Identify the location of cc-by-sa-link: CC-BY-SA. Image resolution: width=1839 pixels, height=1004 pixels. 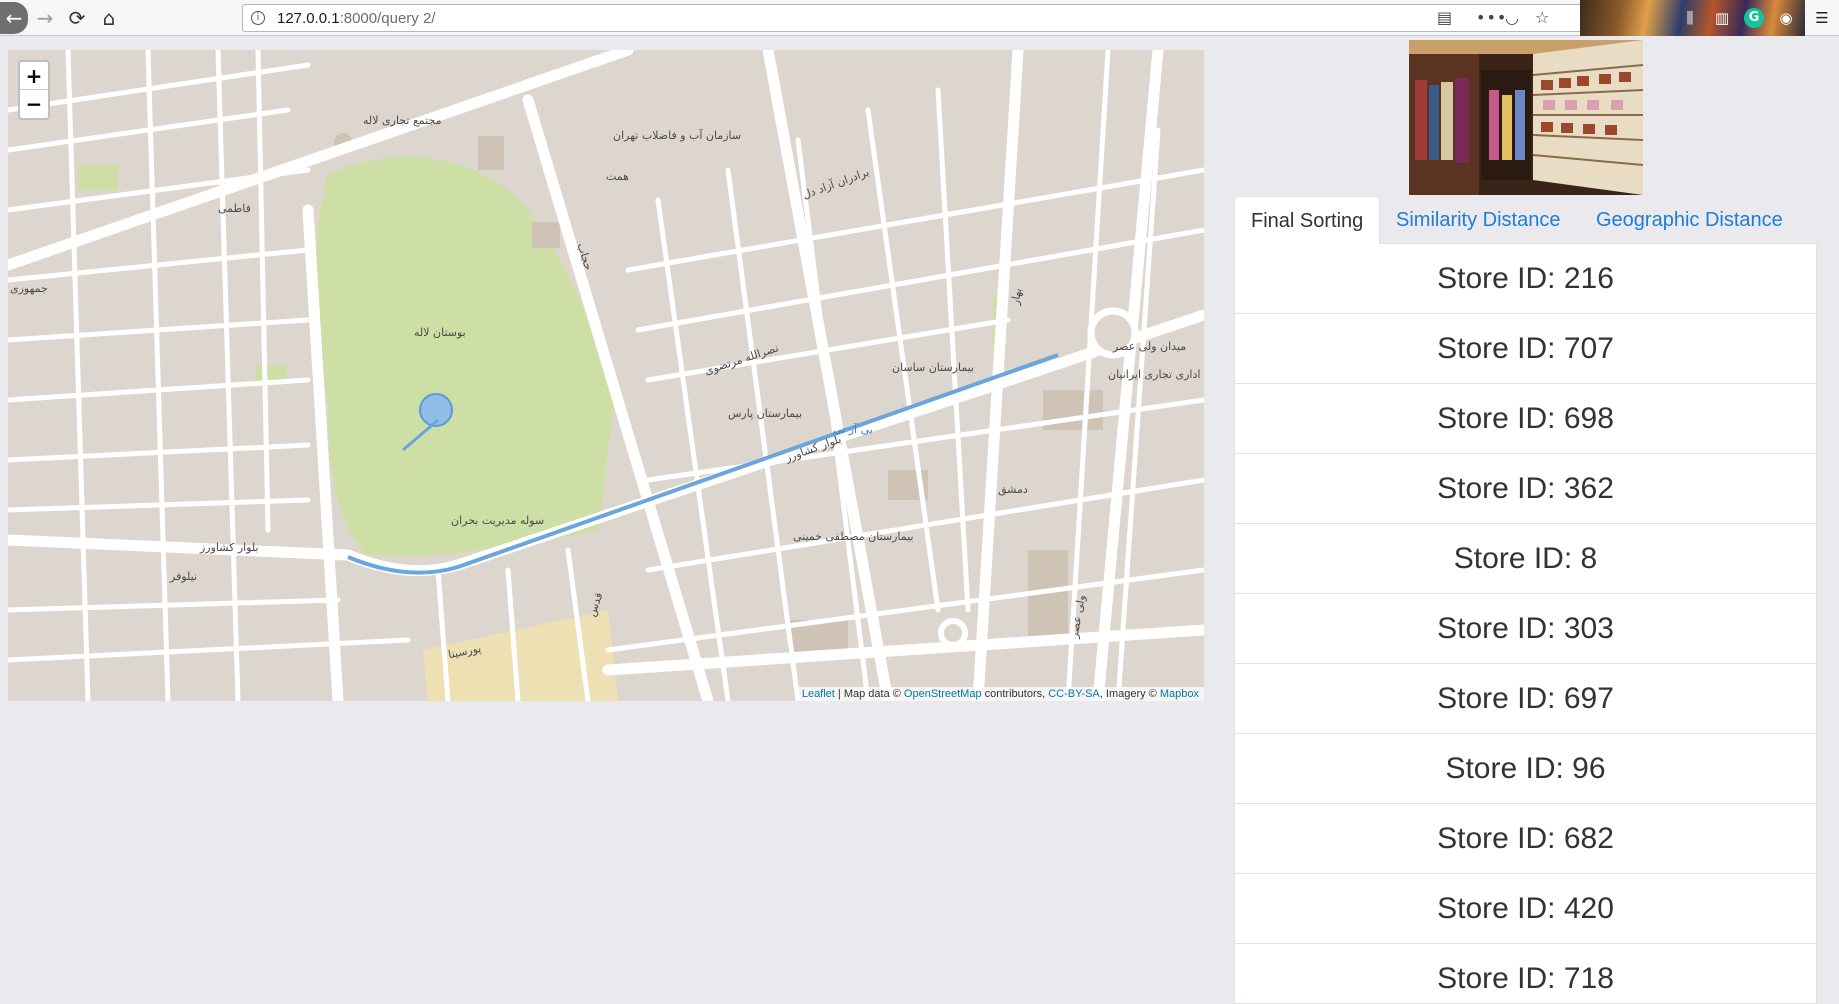
(1074, 694).